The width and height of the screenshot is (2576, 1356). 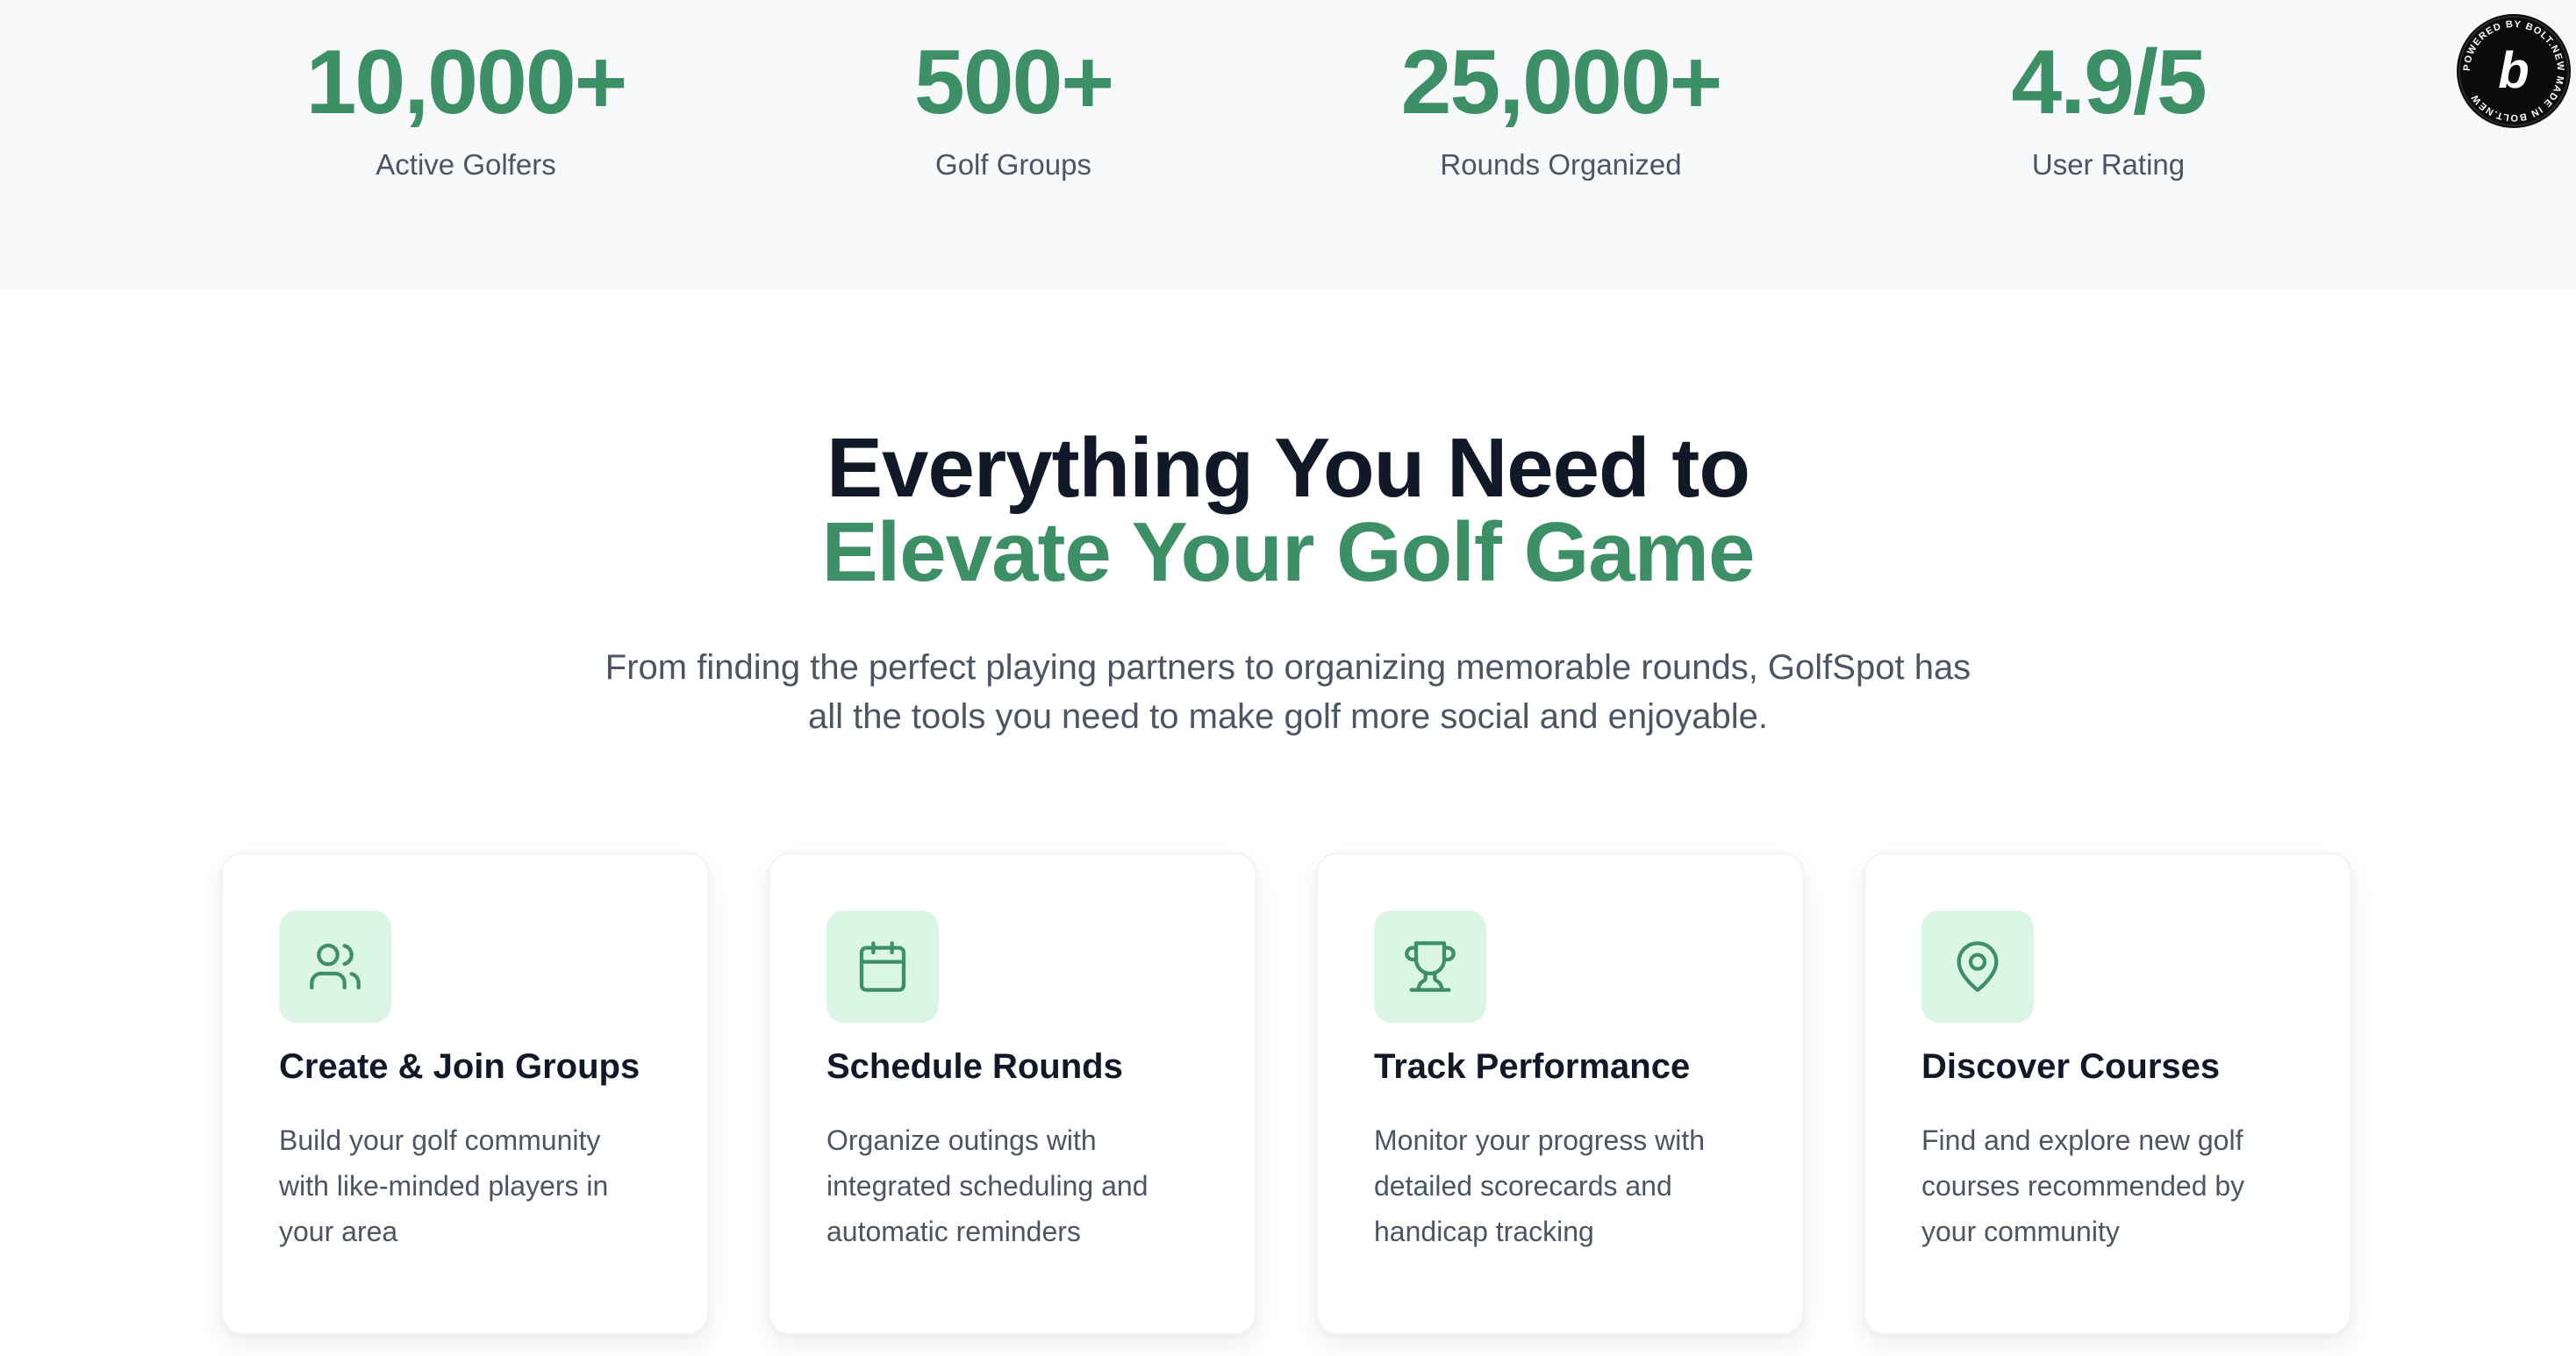 What do you see at coordinates (1013, 82) in the screenshot?
I see `stat-value: 500+` at bounding box center [1013, 82].